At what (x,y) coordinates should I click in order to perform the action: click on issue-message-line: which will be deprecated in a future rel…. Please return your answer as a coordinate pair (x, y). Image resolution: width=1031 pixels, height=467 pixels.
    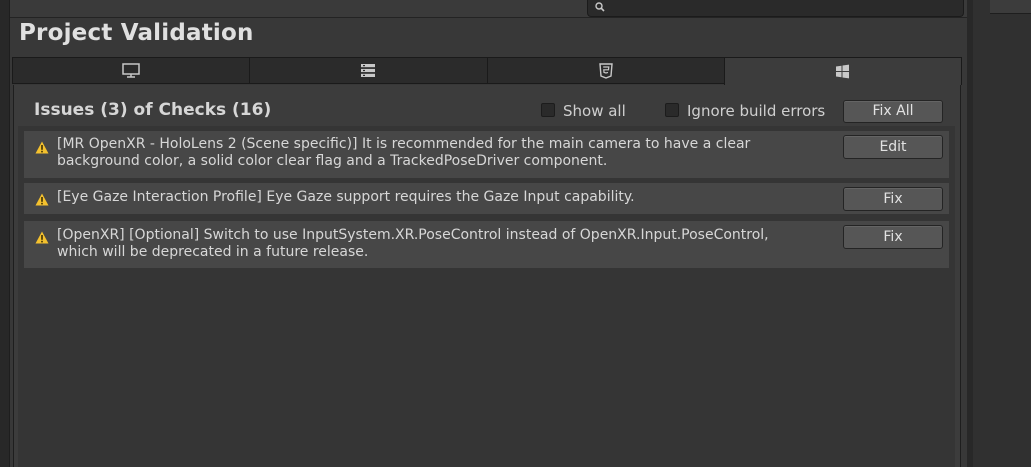
    Looking at the image, I should click on (213, 252).